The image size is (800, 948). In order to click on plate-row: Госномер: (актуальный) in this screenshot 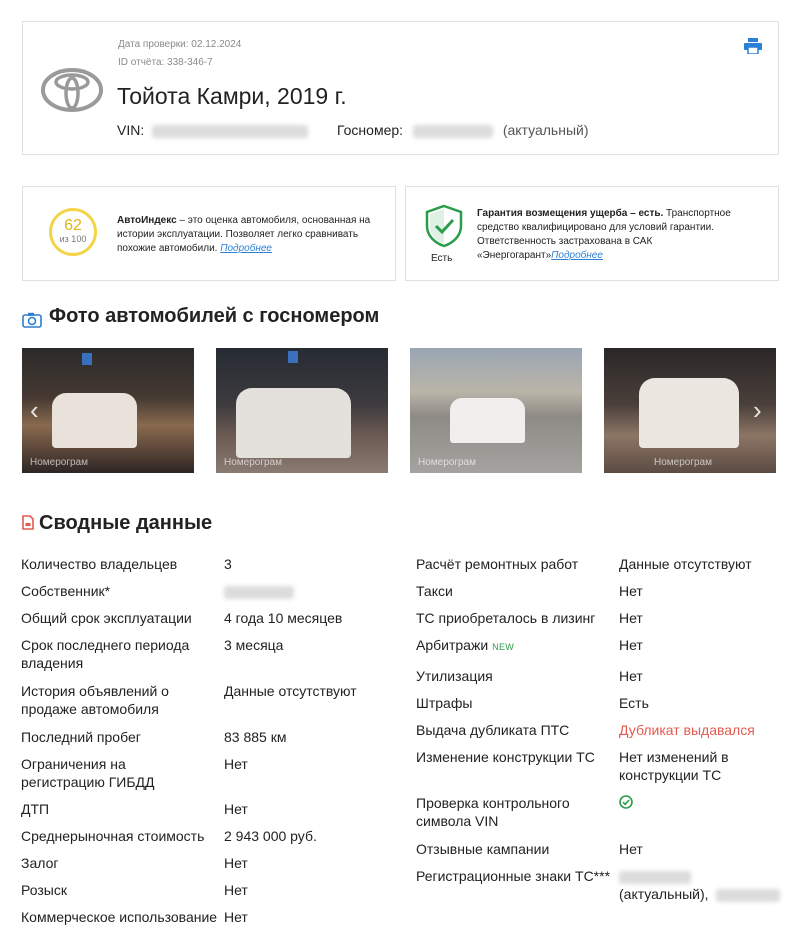, I will do `click(463, 130)`.